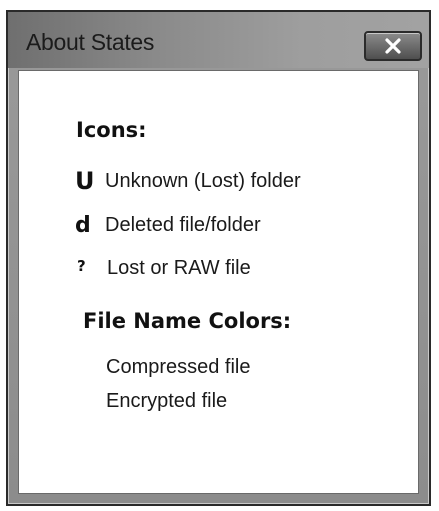  What do you see at coordinates (90, 42) in the screenshot?
I see `window-title: About States` at bounding box center [90, 42].